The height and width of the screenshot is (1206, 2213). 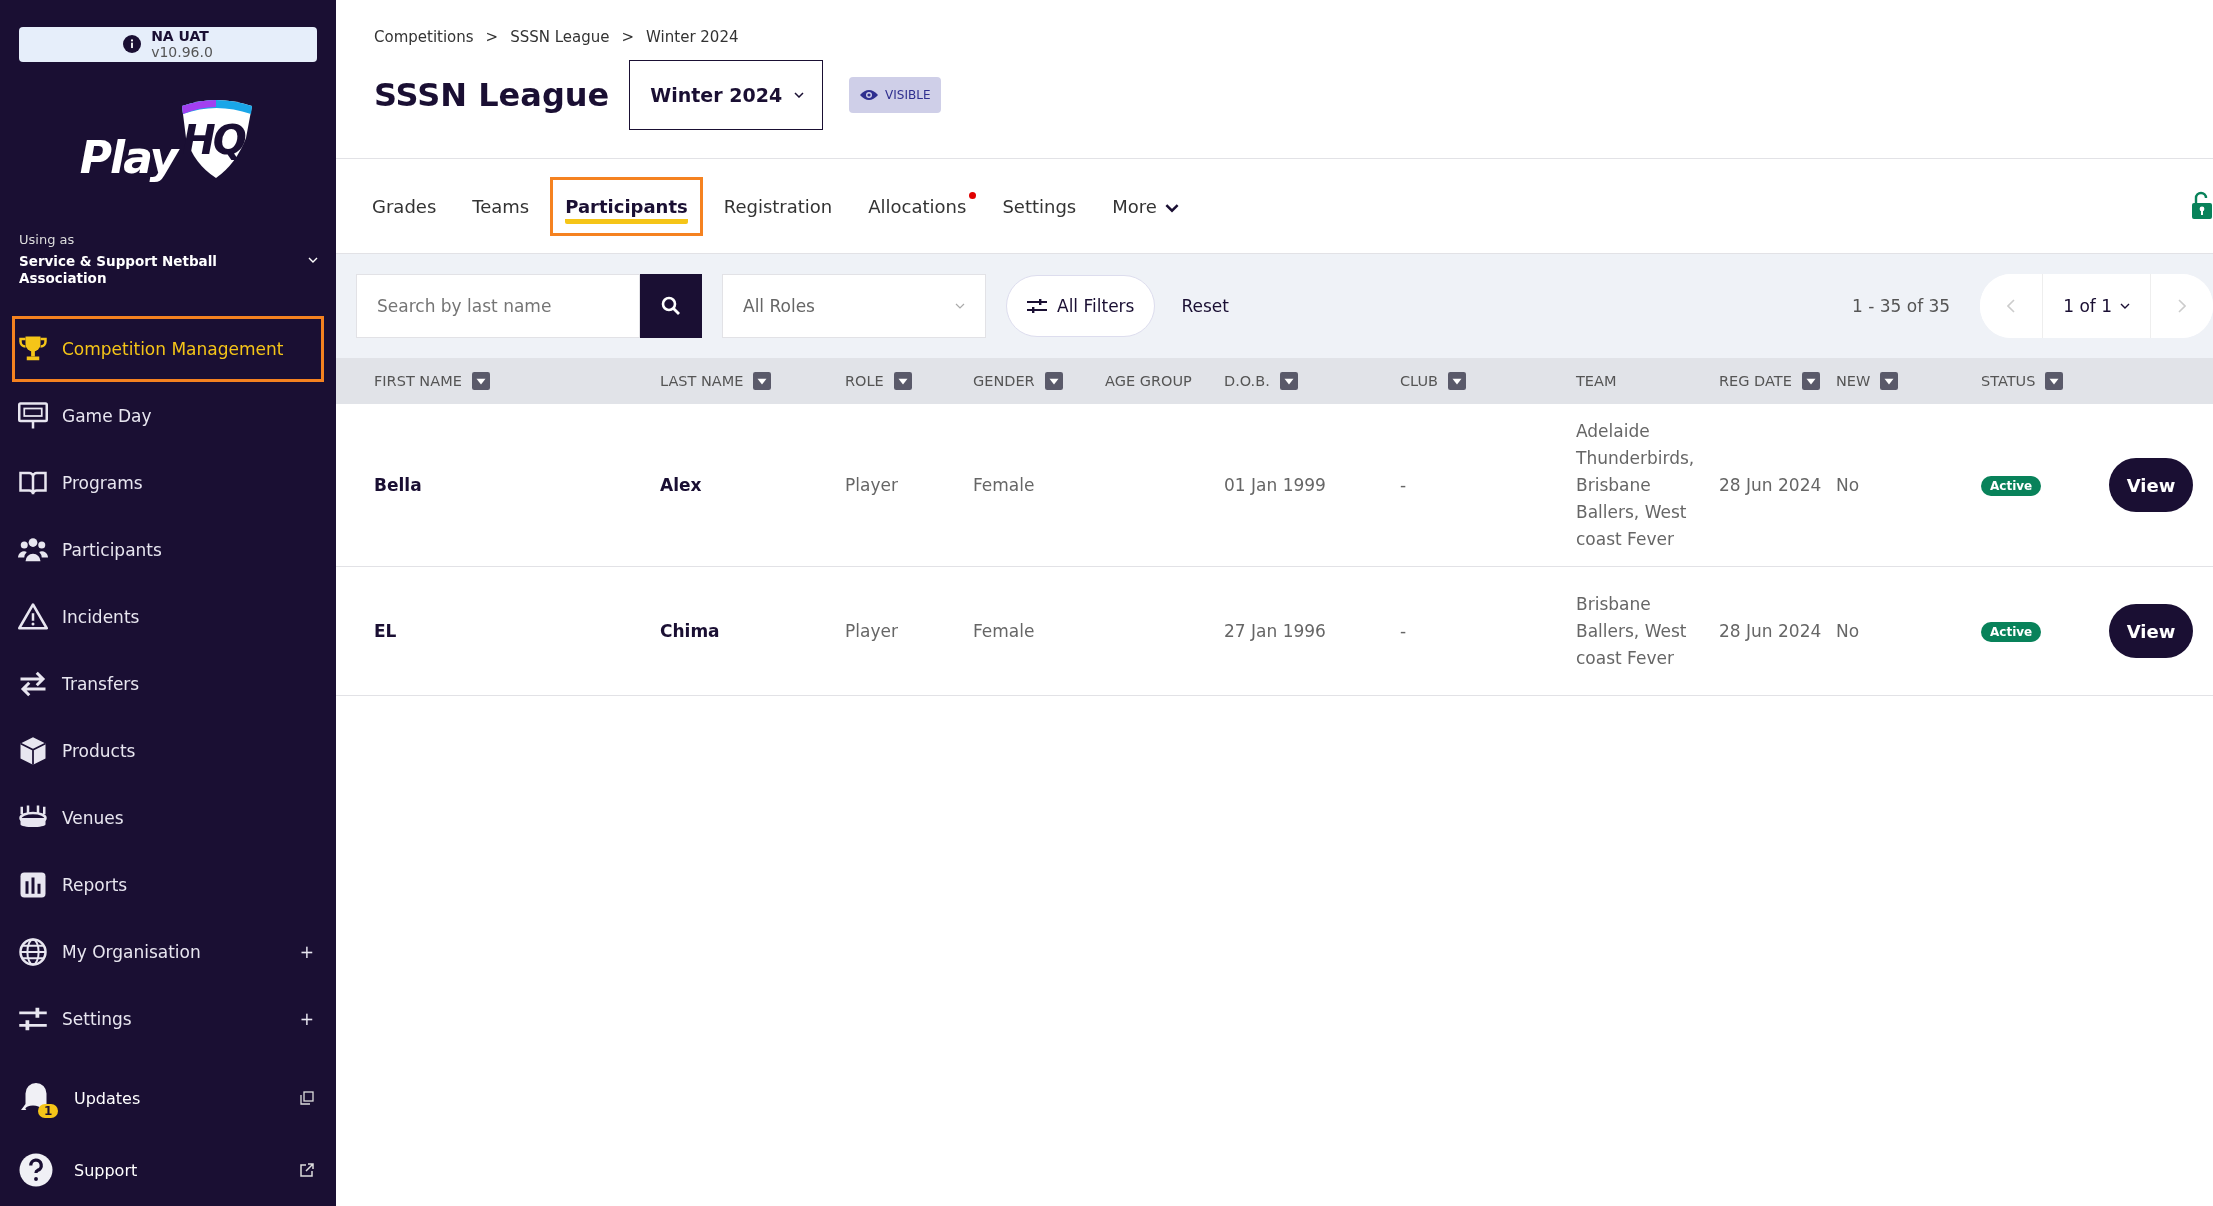 I want to click on team-names-cell: Brisbane Ballers, West coast Fever, so click(x=1631, y=630).